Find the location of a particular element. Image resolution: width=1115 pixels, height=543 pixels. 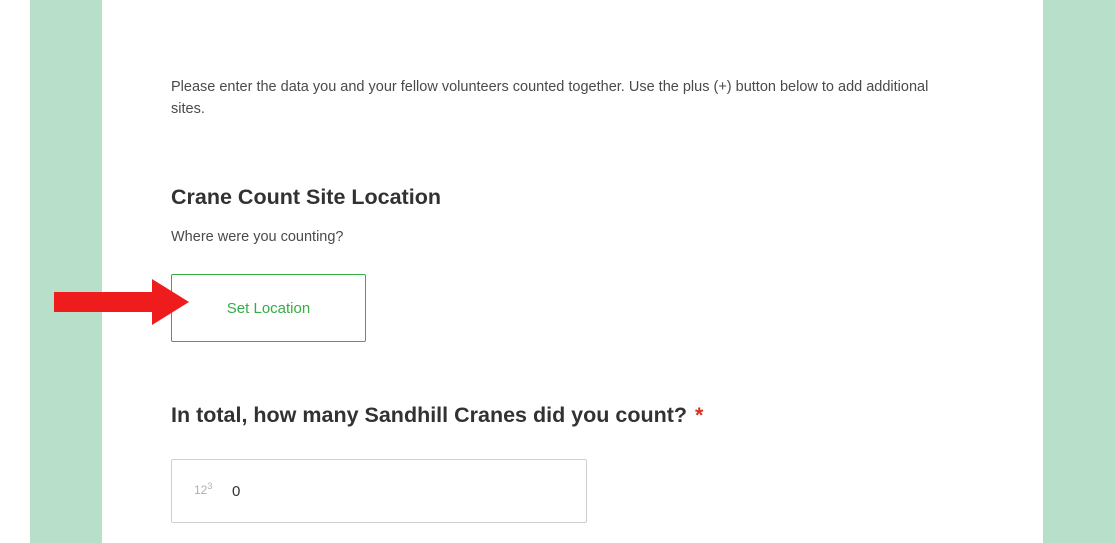

set-location-button: Set Location is located at coordinates (268, 308).